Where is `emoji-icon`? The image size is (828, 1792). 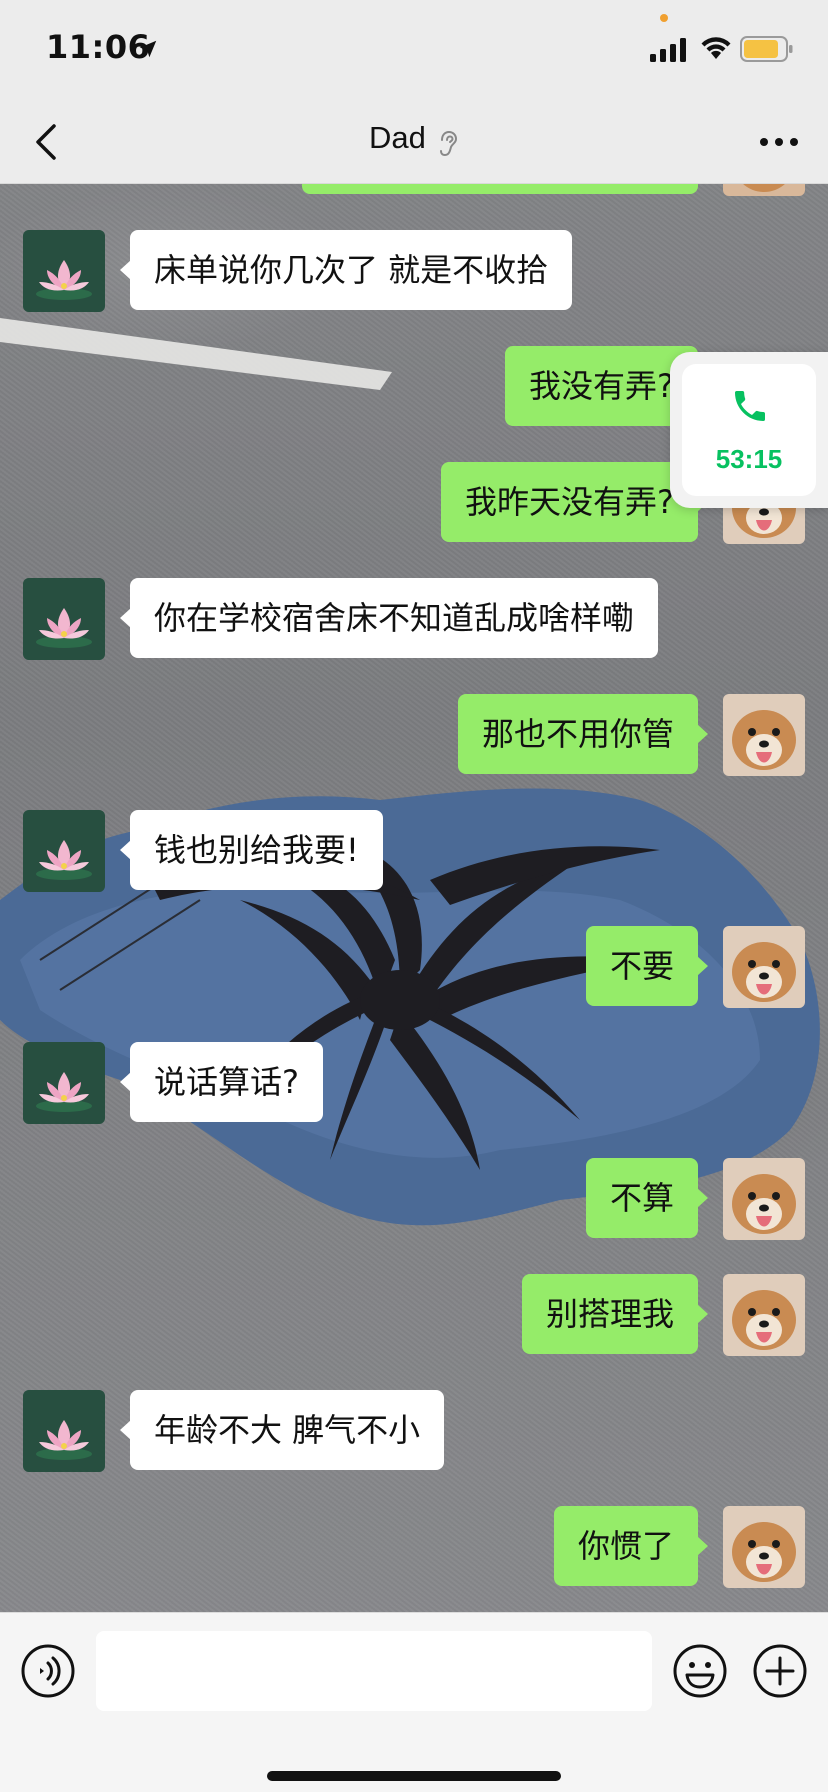
emoji-icon is located at coordinates (700, 1671).